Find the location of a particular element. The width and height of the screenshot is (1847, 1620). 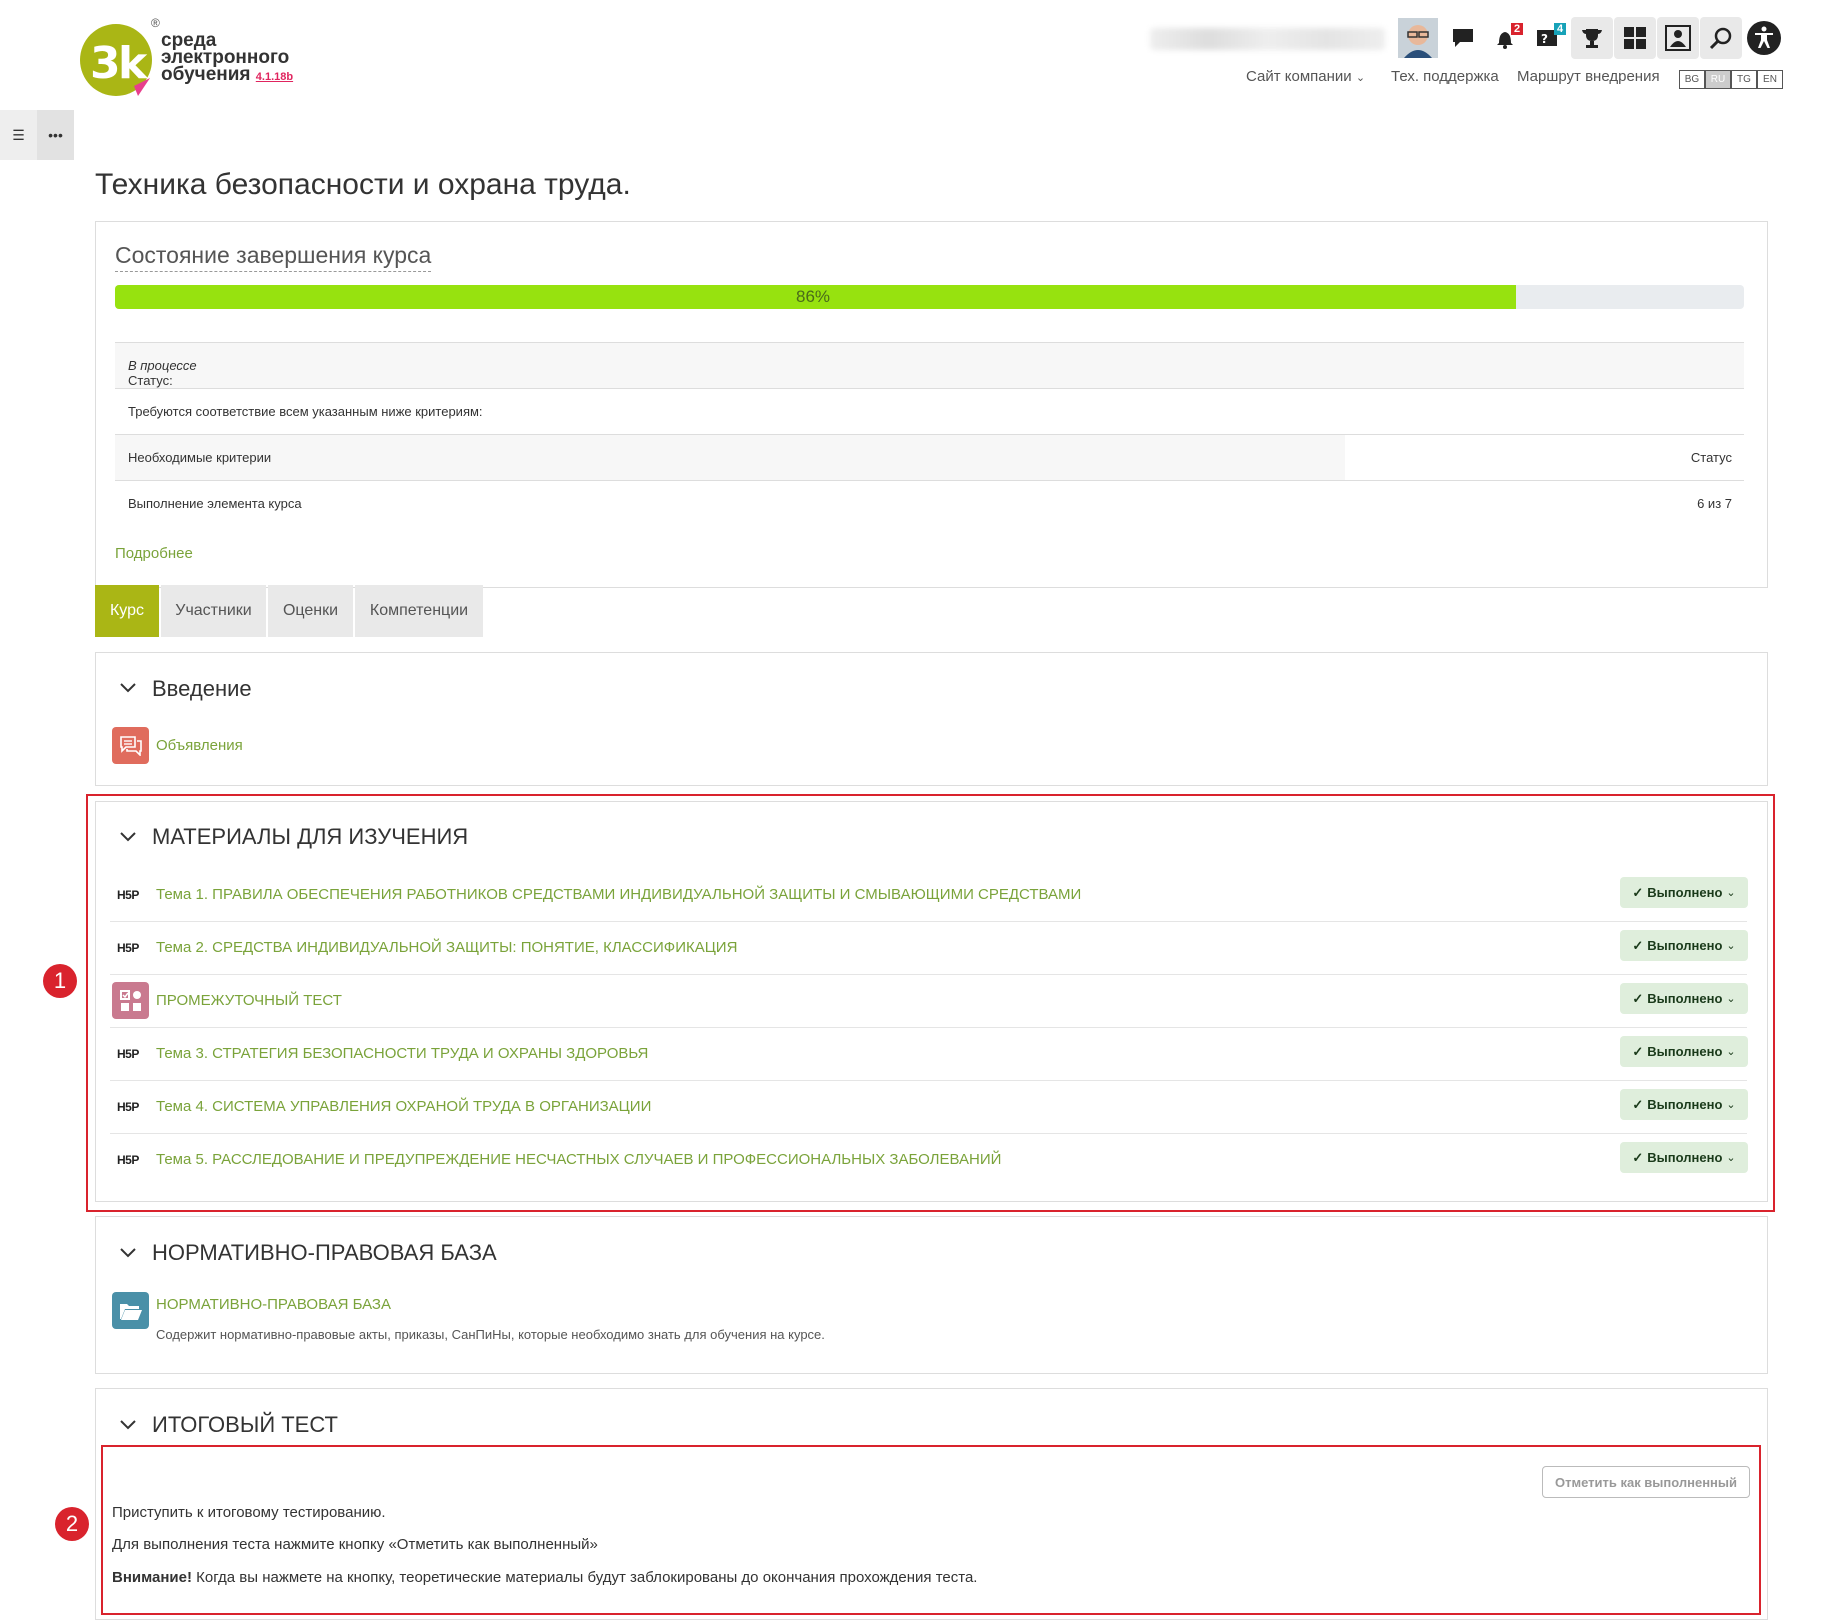

notifications-count: 2 is located at coordinates (1517, 29).